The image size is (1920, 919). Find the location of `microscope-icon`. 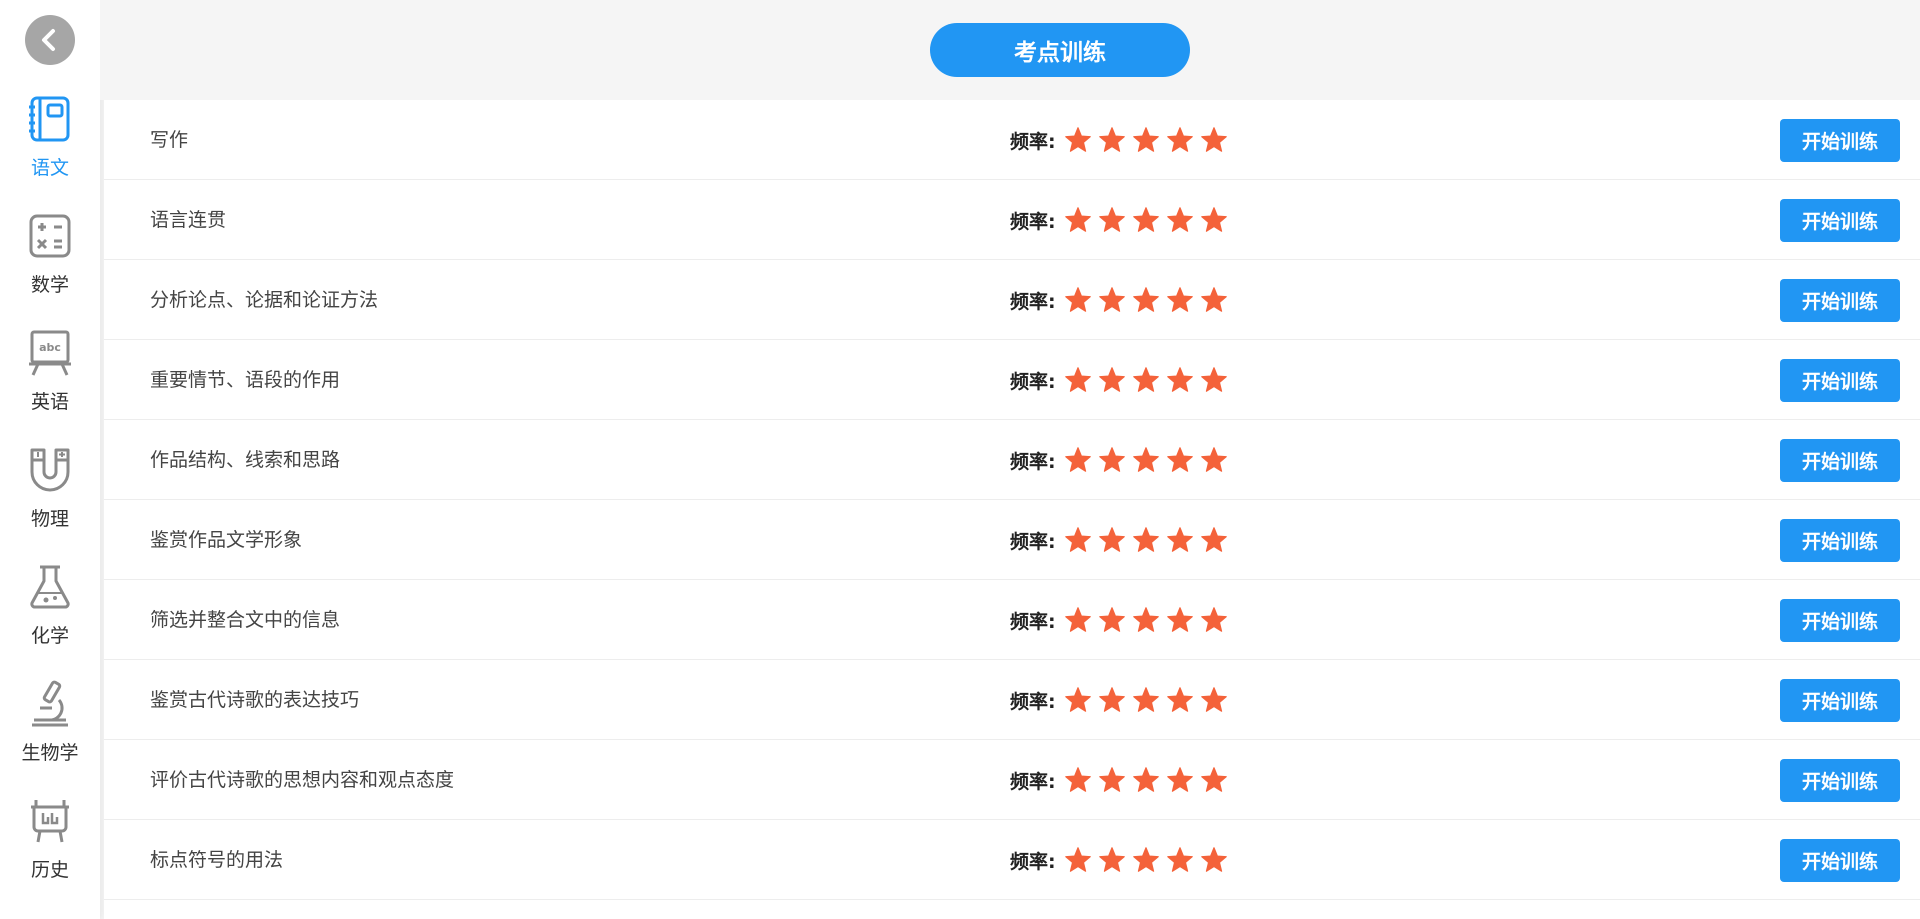

microscope-icon is located at coordinates (50, 703).